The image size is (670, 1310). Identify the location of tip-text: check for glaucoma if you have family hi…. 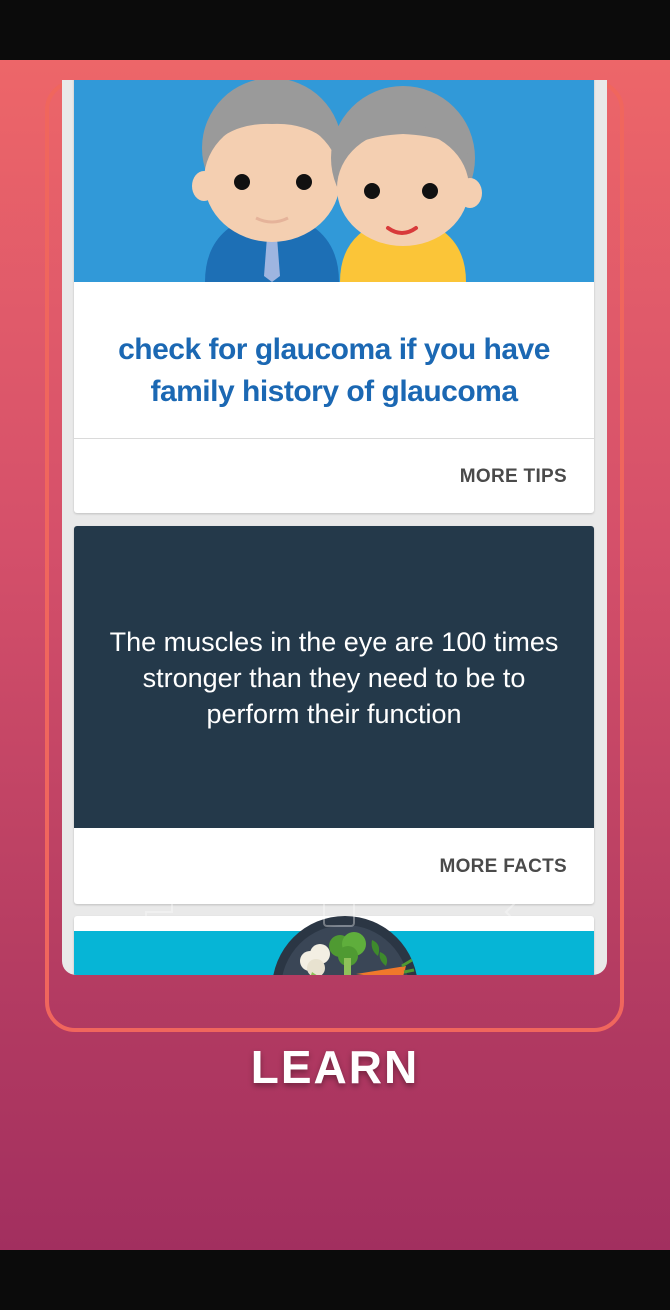
(334, 370).